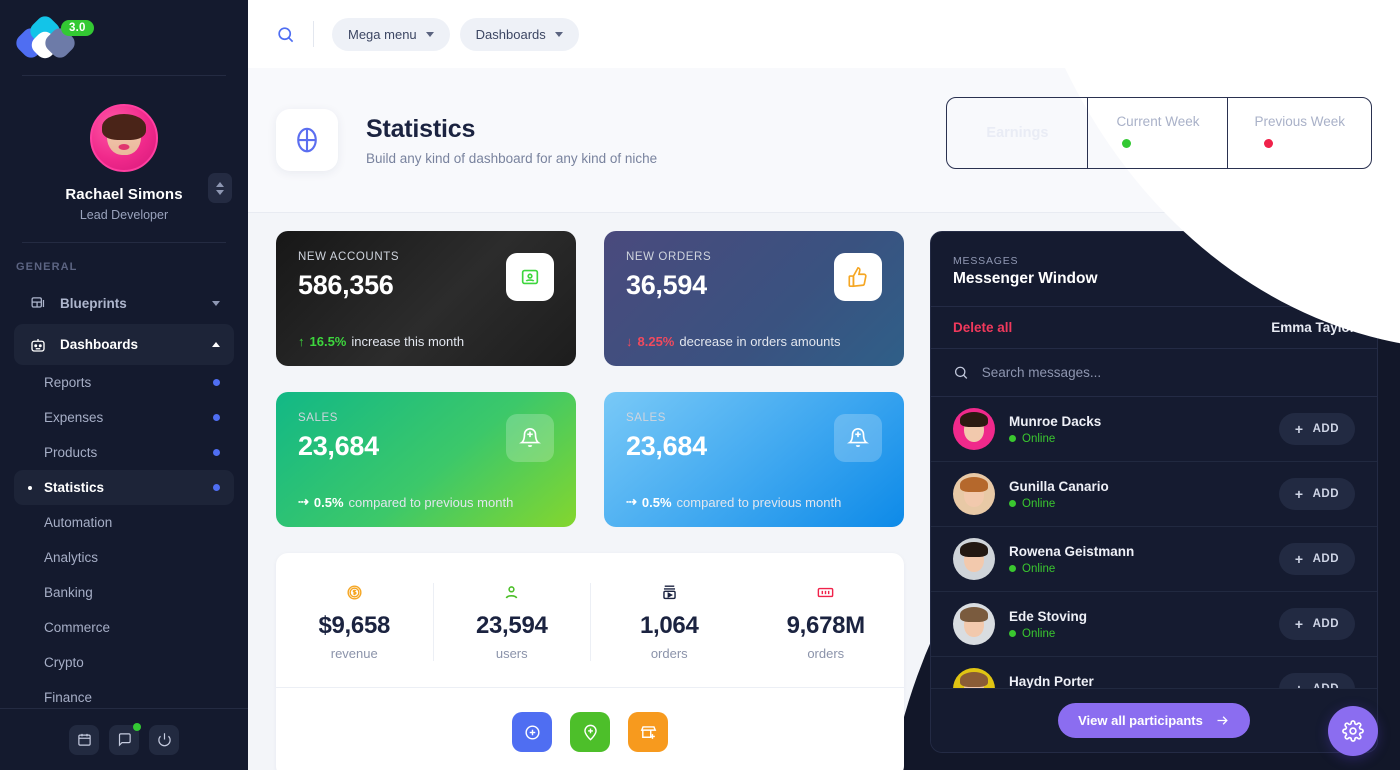 The image size is (1400, 770). I want to click on metric-label: orders, so click(669, 653).